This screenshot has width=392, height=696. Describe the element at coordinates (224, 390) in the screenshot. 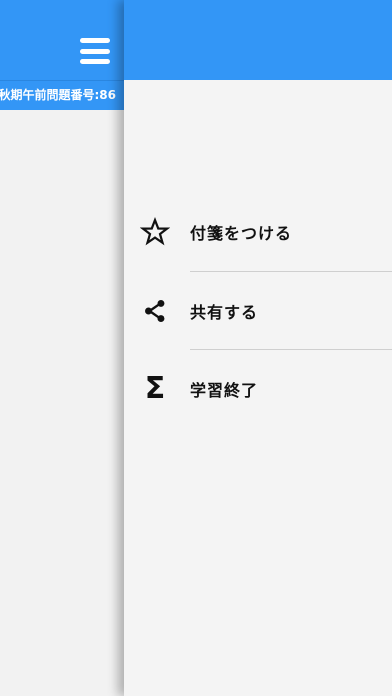

I see `menu-item-label: 学習終了` at that location.